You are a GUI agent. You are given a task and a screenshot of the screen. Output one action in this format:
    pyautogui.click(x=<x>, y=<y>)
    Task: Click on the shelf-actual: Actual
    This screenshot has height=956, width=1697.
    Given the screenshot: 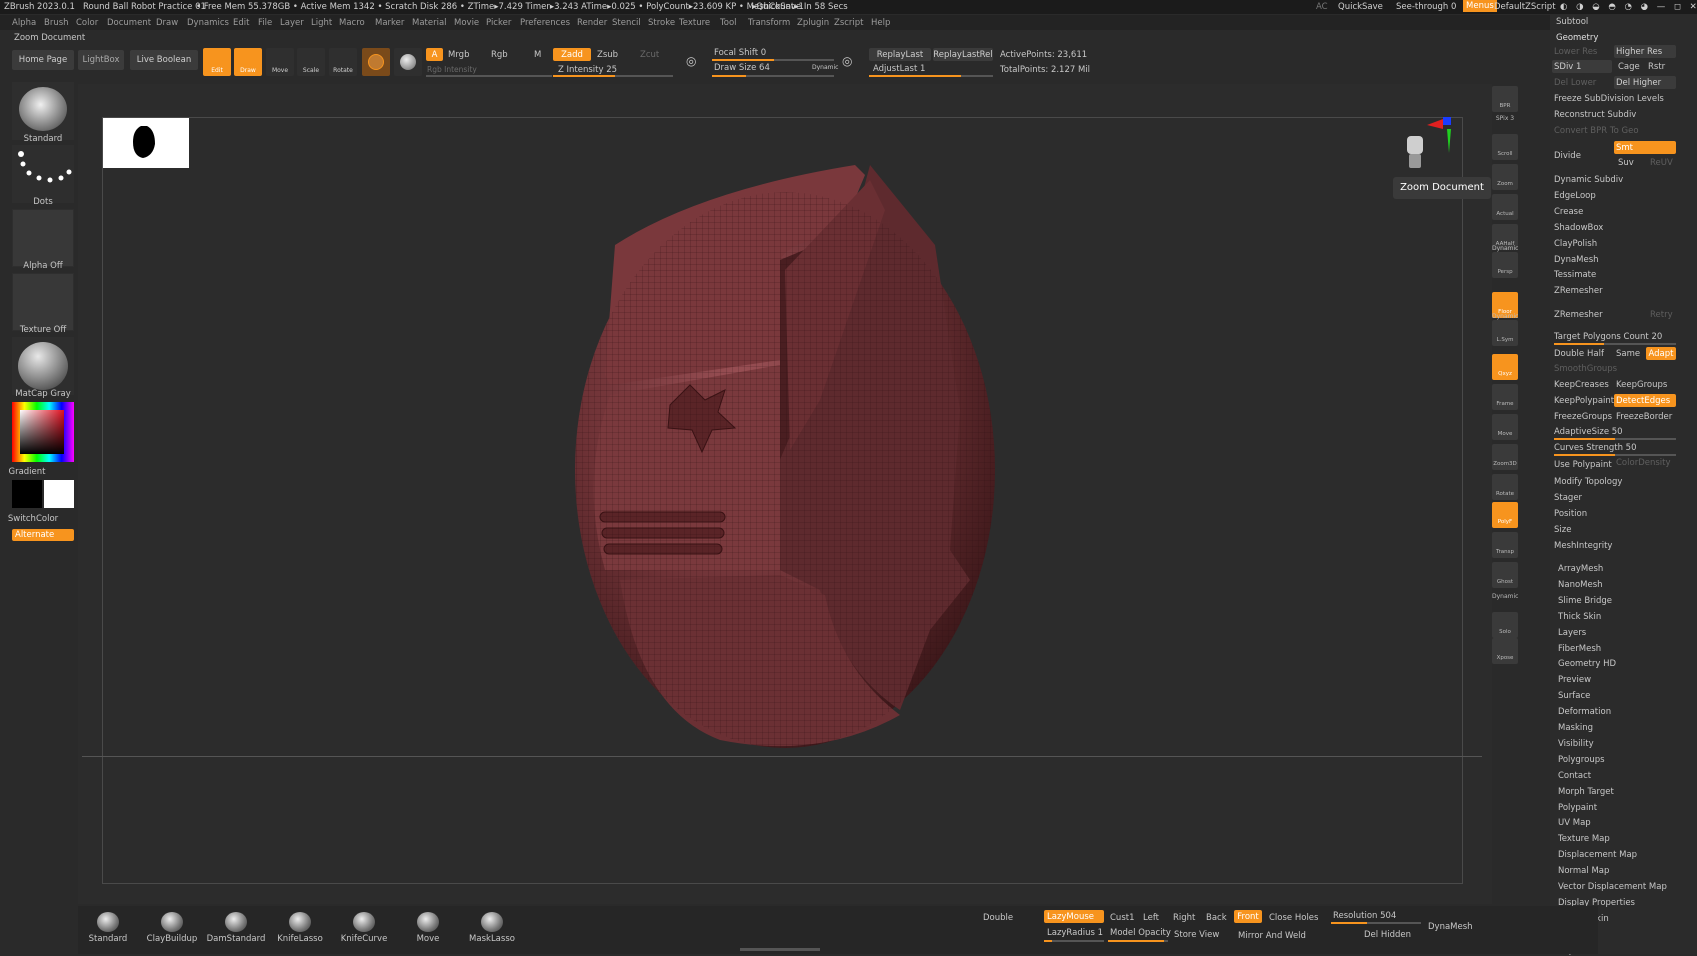 What is the action you would take?
    pyautogui.click(x=1505, y=207)
    